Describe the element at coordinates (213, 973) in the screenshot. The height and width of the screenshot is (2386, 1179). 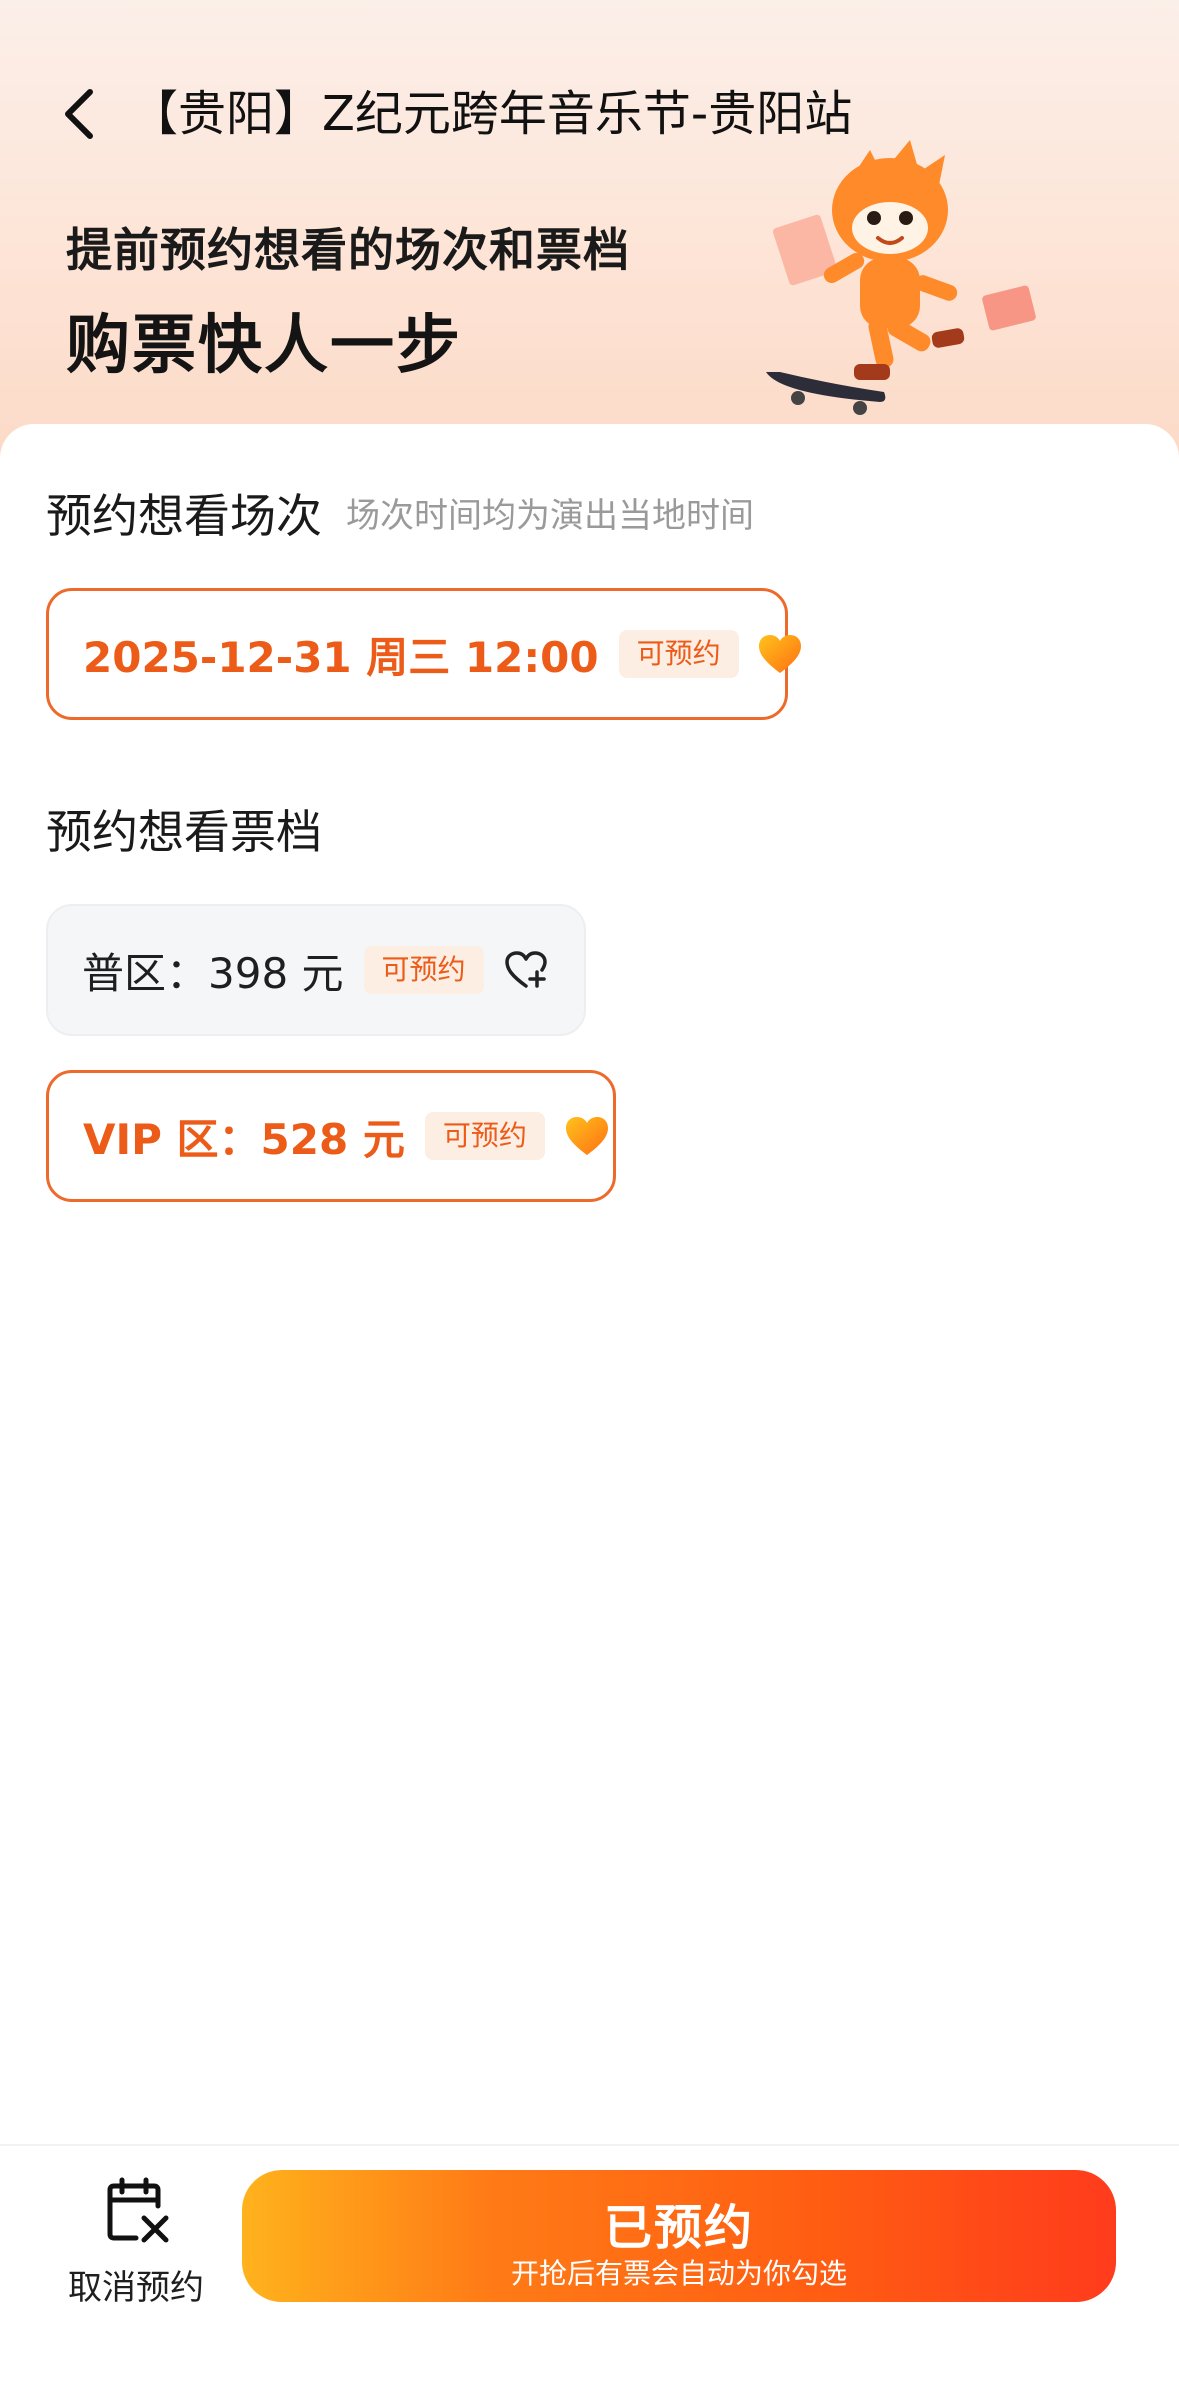
I see `ticket-option-label: 普区：398 元` at that location.